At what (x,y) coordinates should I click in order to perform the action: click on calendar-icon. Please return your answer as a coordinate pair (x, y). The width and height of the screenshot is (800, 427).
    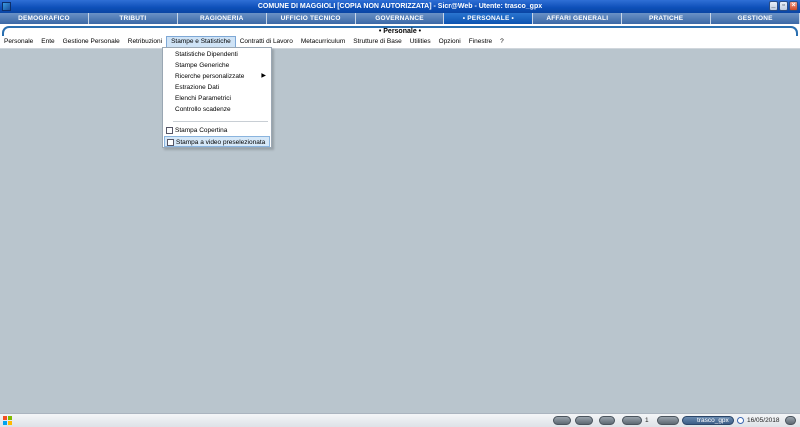
    Looking at the image, I should click on (740, 420).